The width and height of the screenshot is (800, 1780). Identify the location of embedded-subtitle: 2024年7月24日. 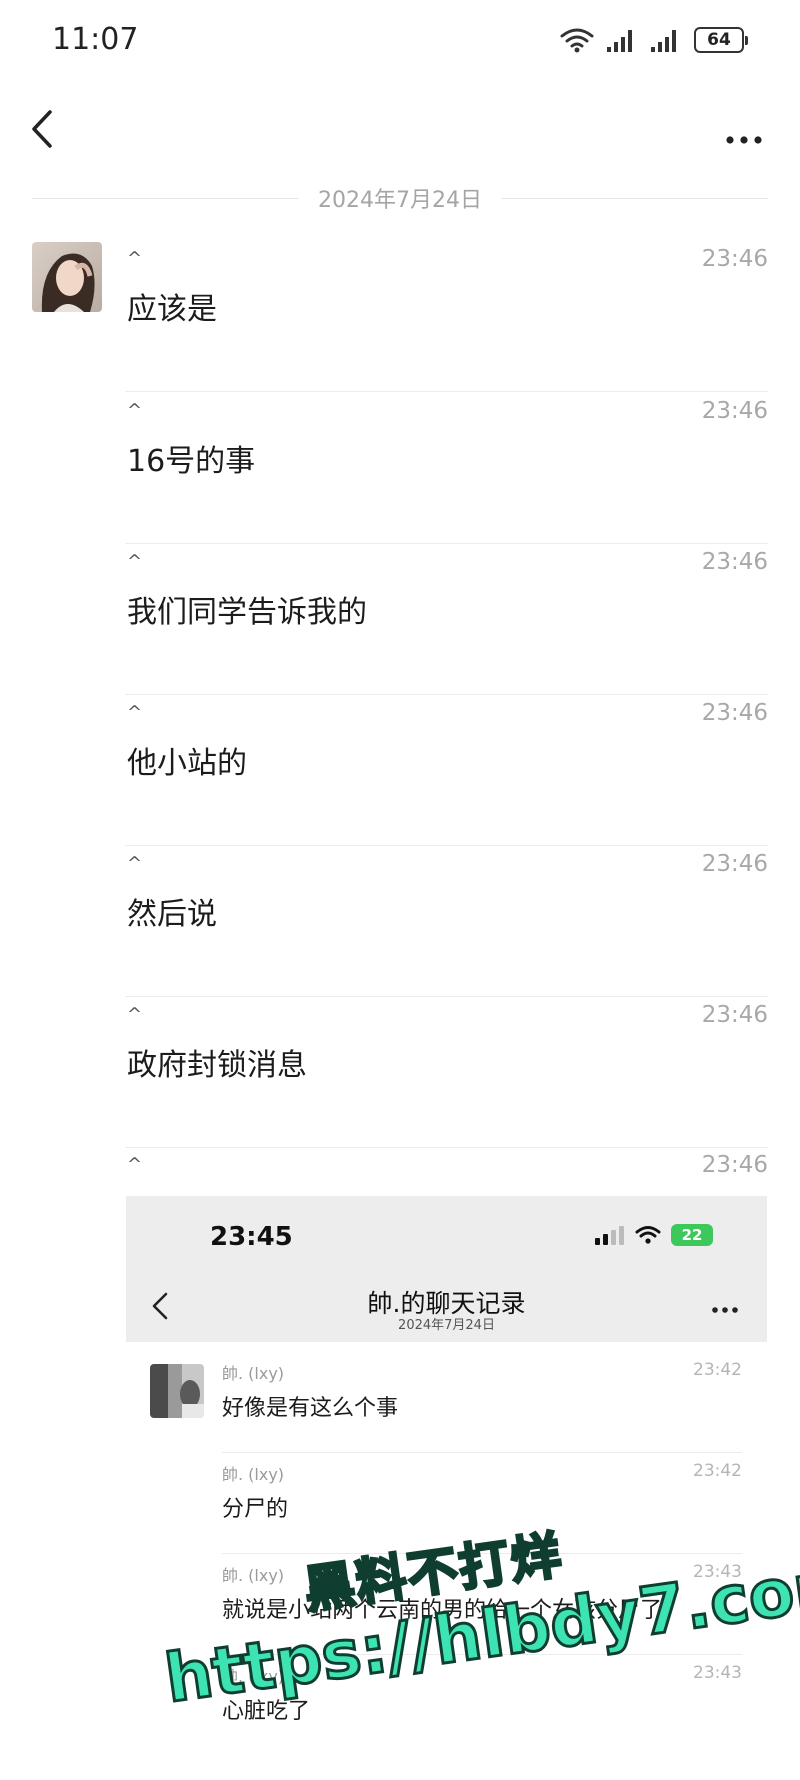
(446, 1325).